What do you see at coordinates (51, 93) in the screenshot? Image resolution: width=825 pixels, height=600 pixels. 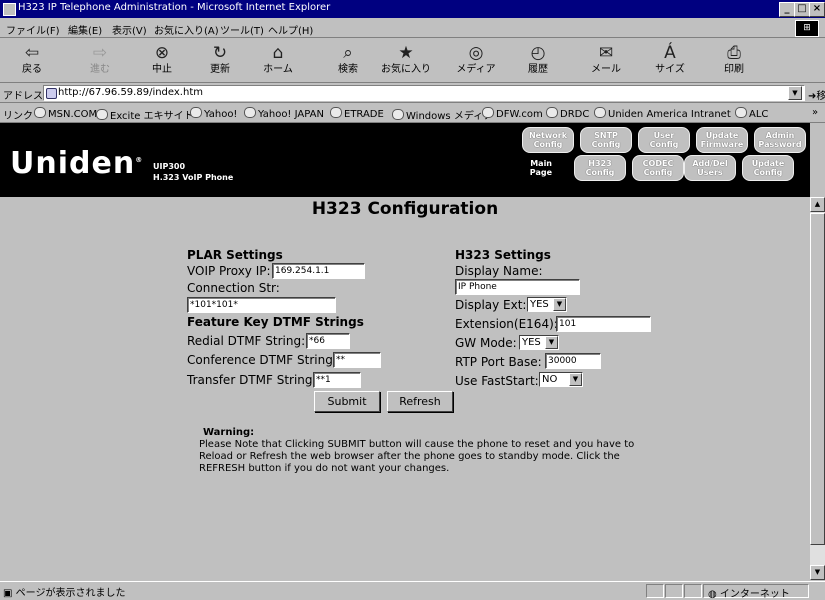 I see `page-icon` at bounding box center [51, 93].